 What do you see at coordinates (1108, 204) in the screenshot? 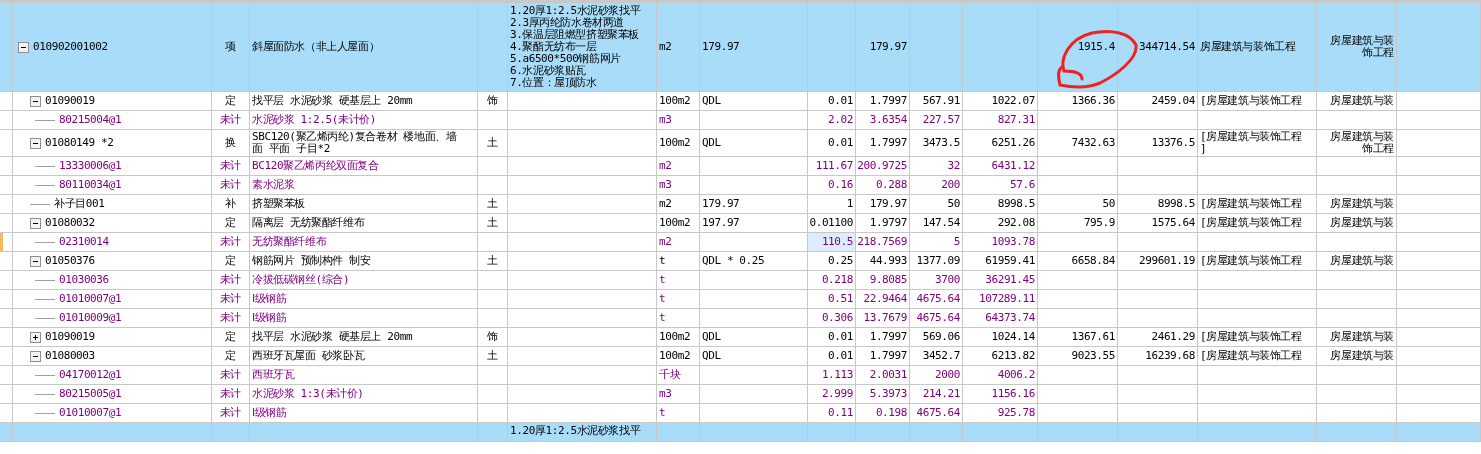
I see `composite-price: 50` at bounding box center [1108, 204].